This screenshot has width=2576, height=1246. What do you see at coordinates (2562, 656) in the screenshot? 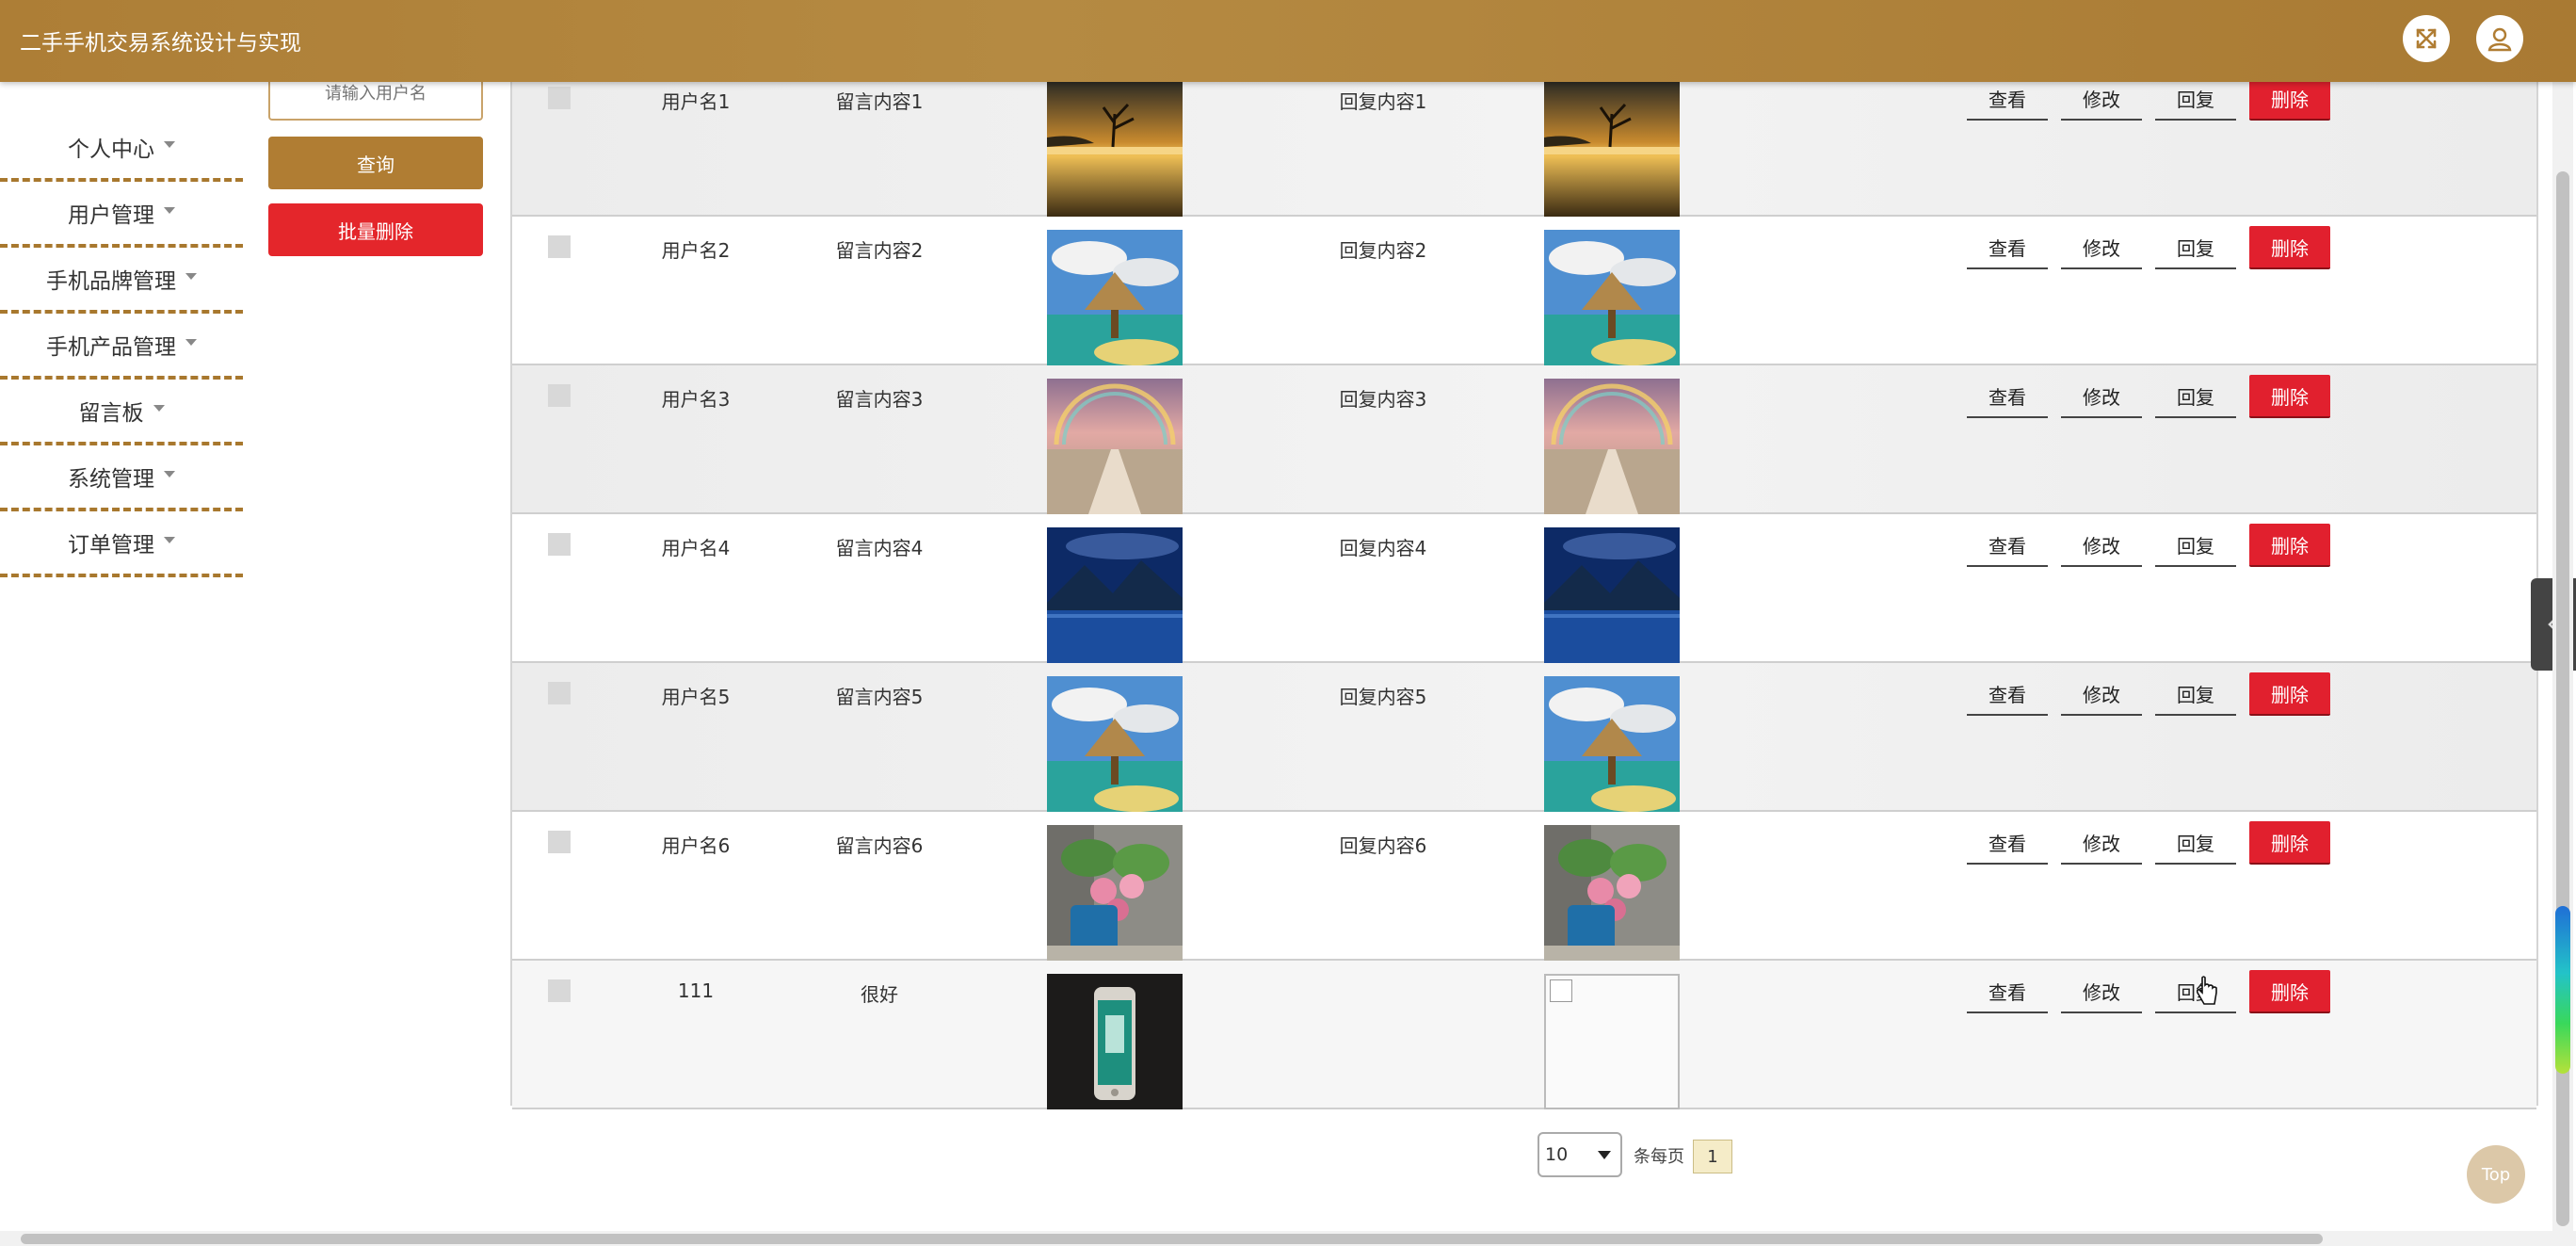
I see `vertical-scrollbar` at bounding box center [2562, 656].